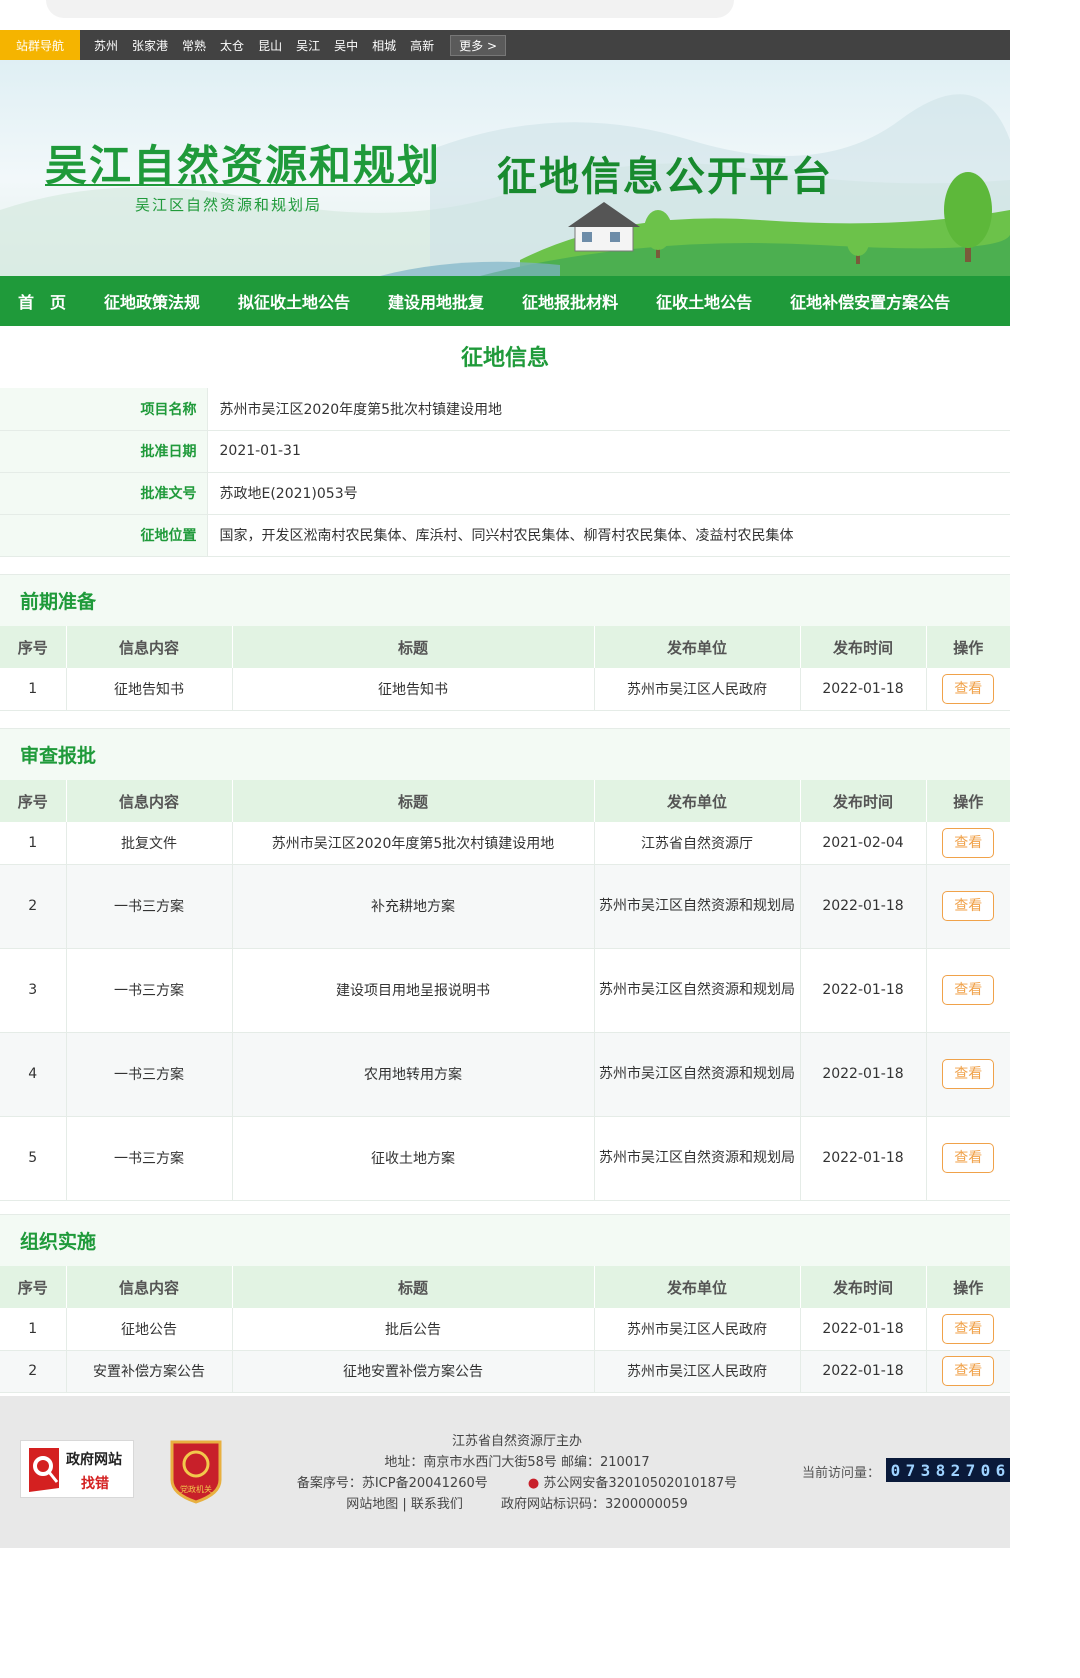 This screenshot has width=1080, height=1678. I want to click on nav-proposed-acquisition: 拟征收土地公告, so click(294, 301).